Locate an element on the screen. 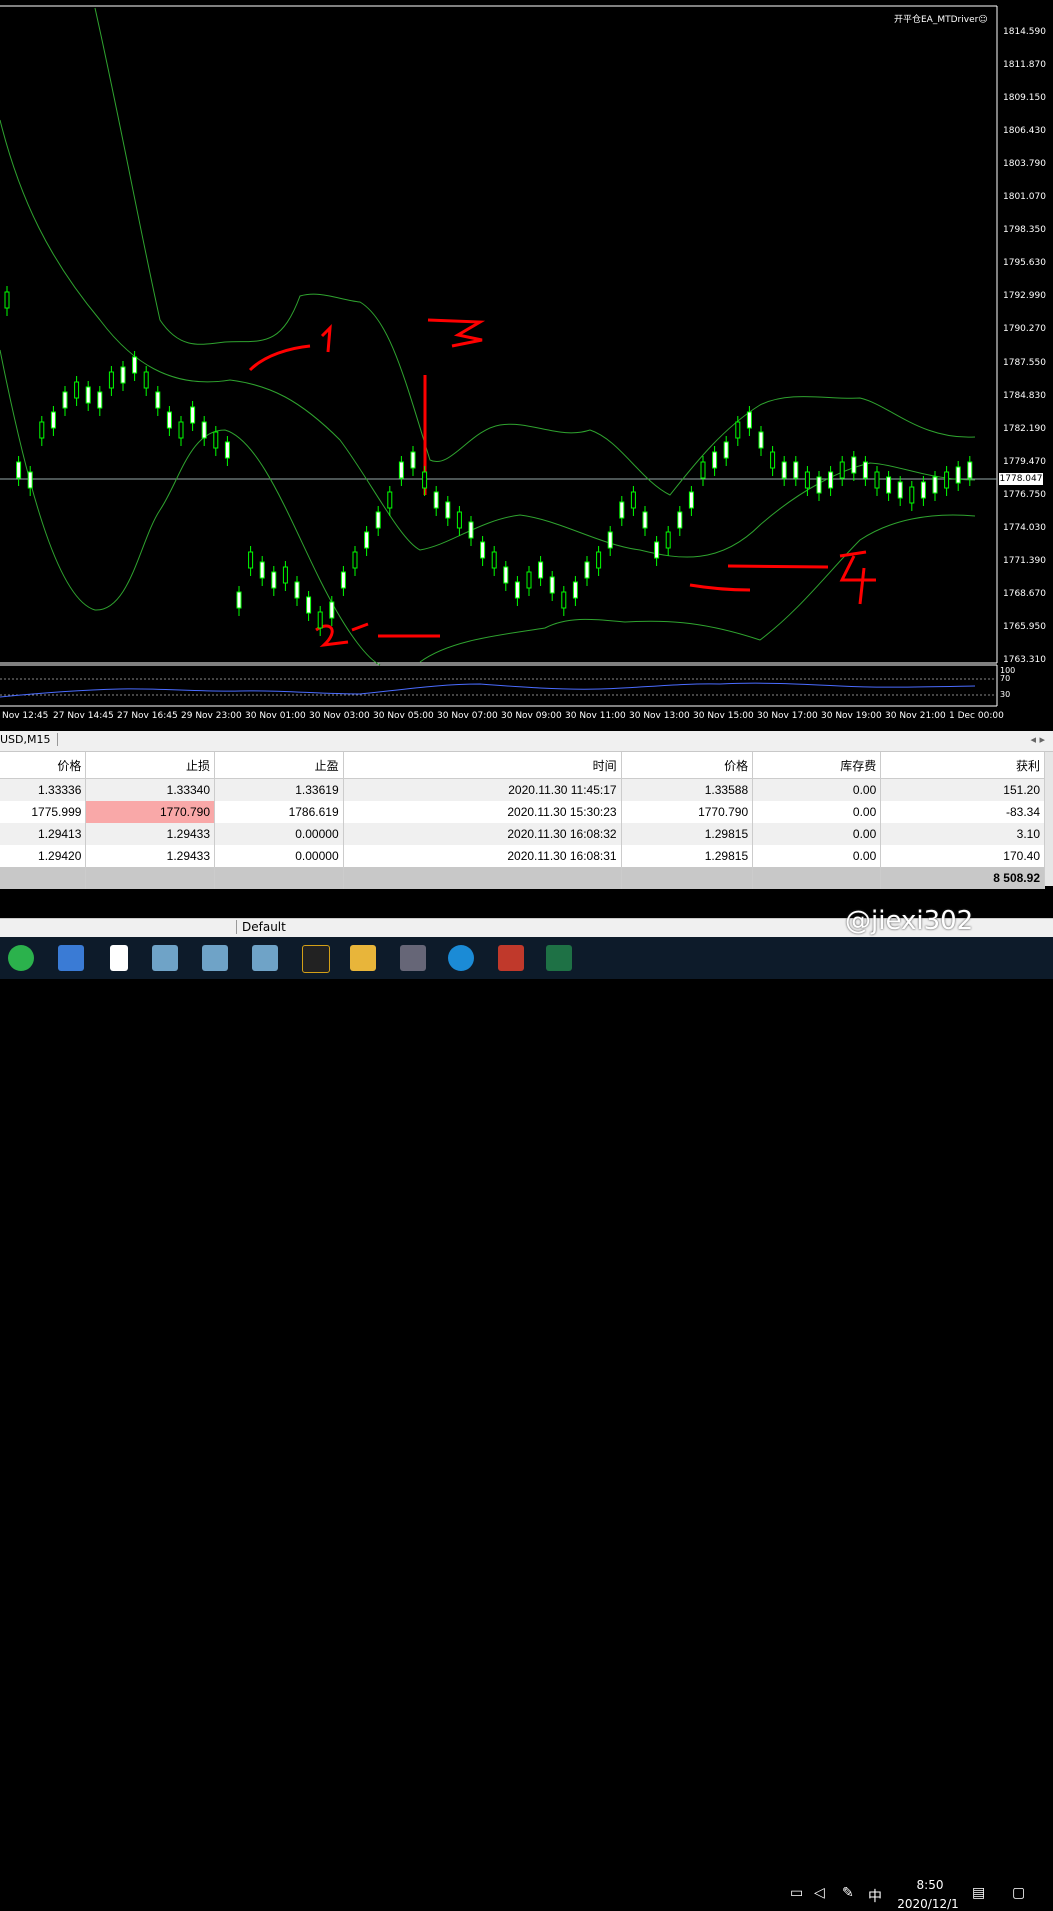 The image size is (1053, 1911). col-close-price: 价格 is located at coordinates (687, 765).